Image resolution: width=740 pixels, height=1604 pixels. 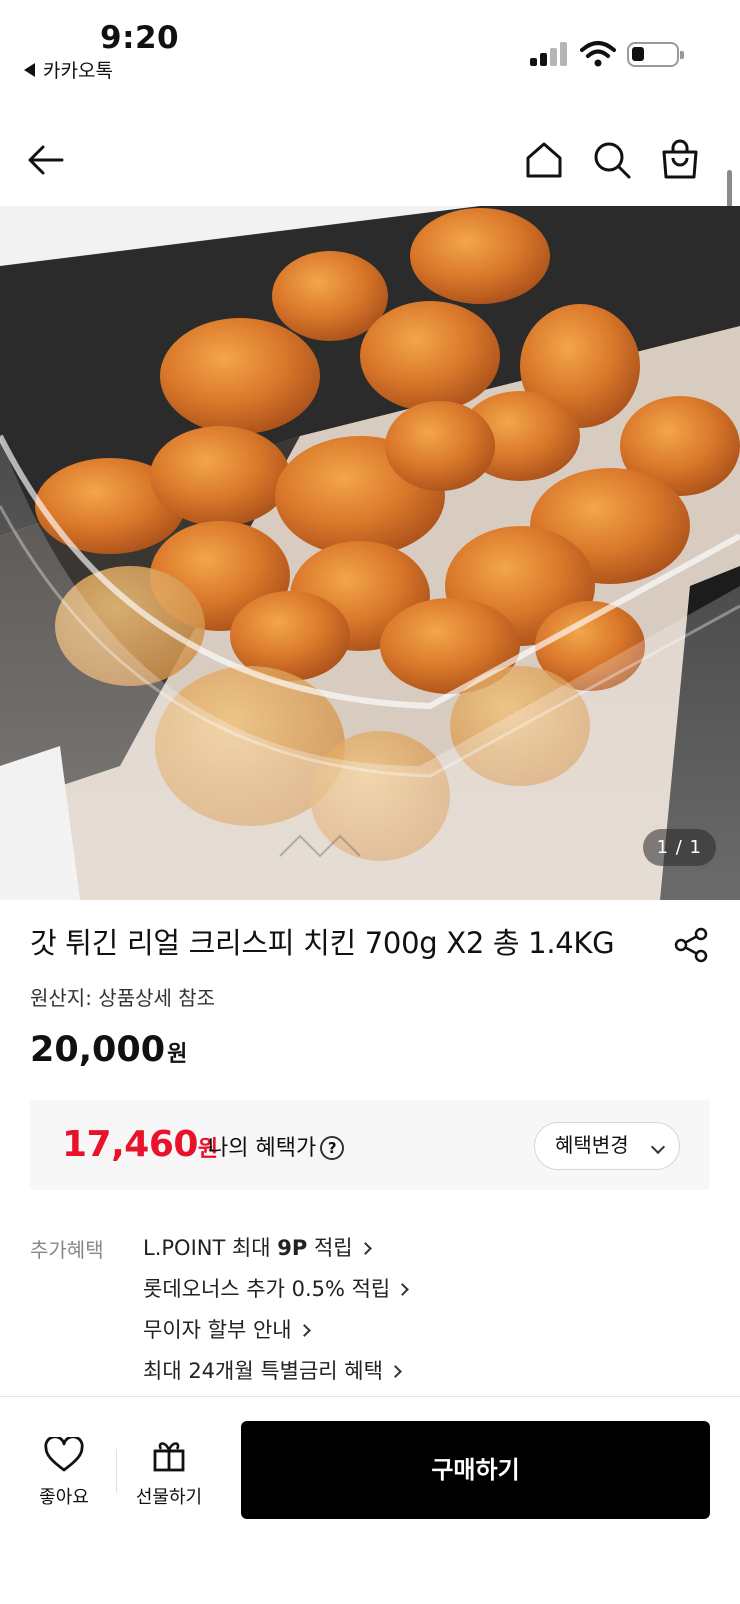 I want to click on product-origin: 원산지: 상품상세 참조, so click(x=123, y=998).